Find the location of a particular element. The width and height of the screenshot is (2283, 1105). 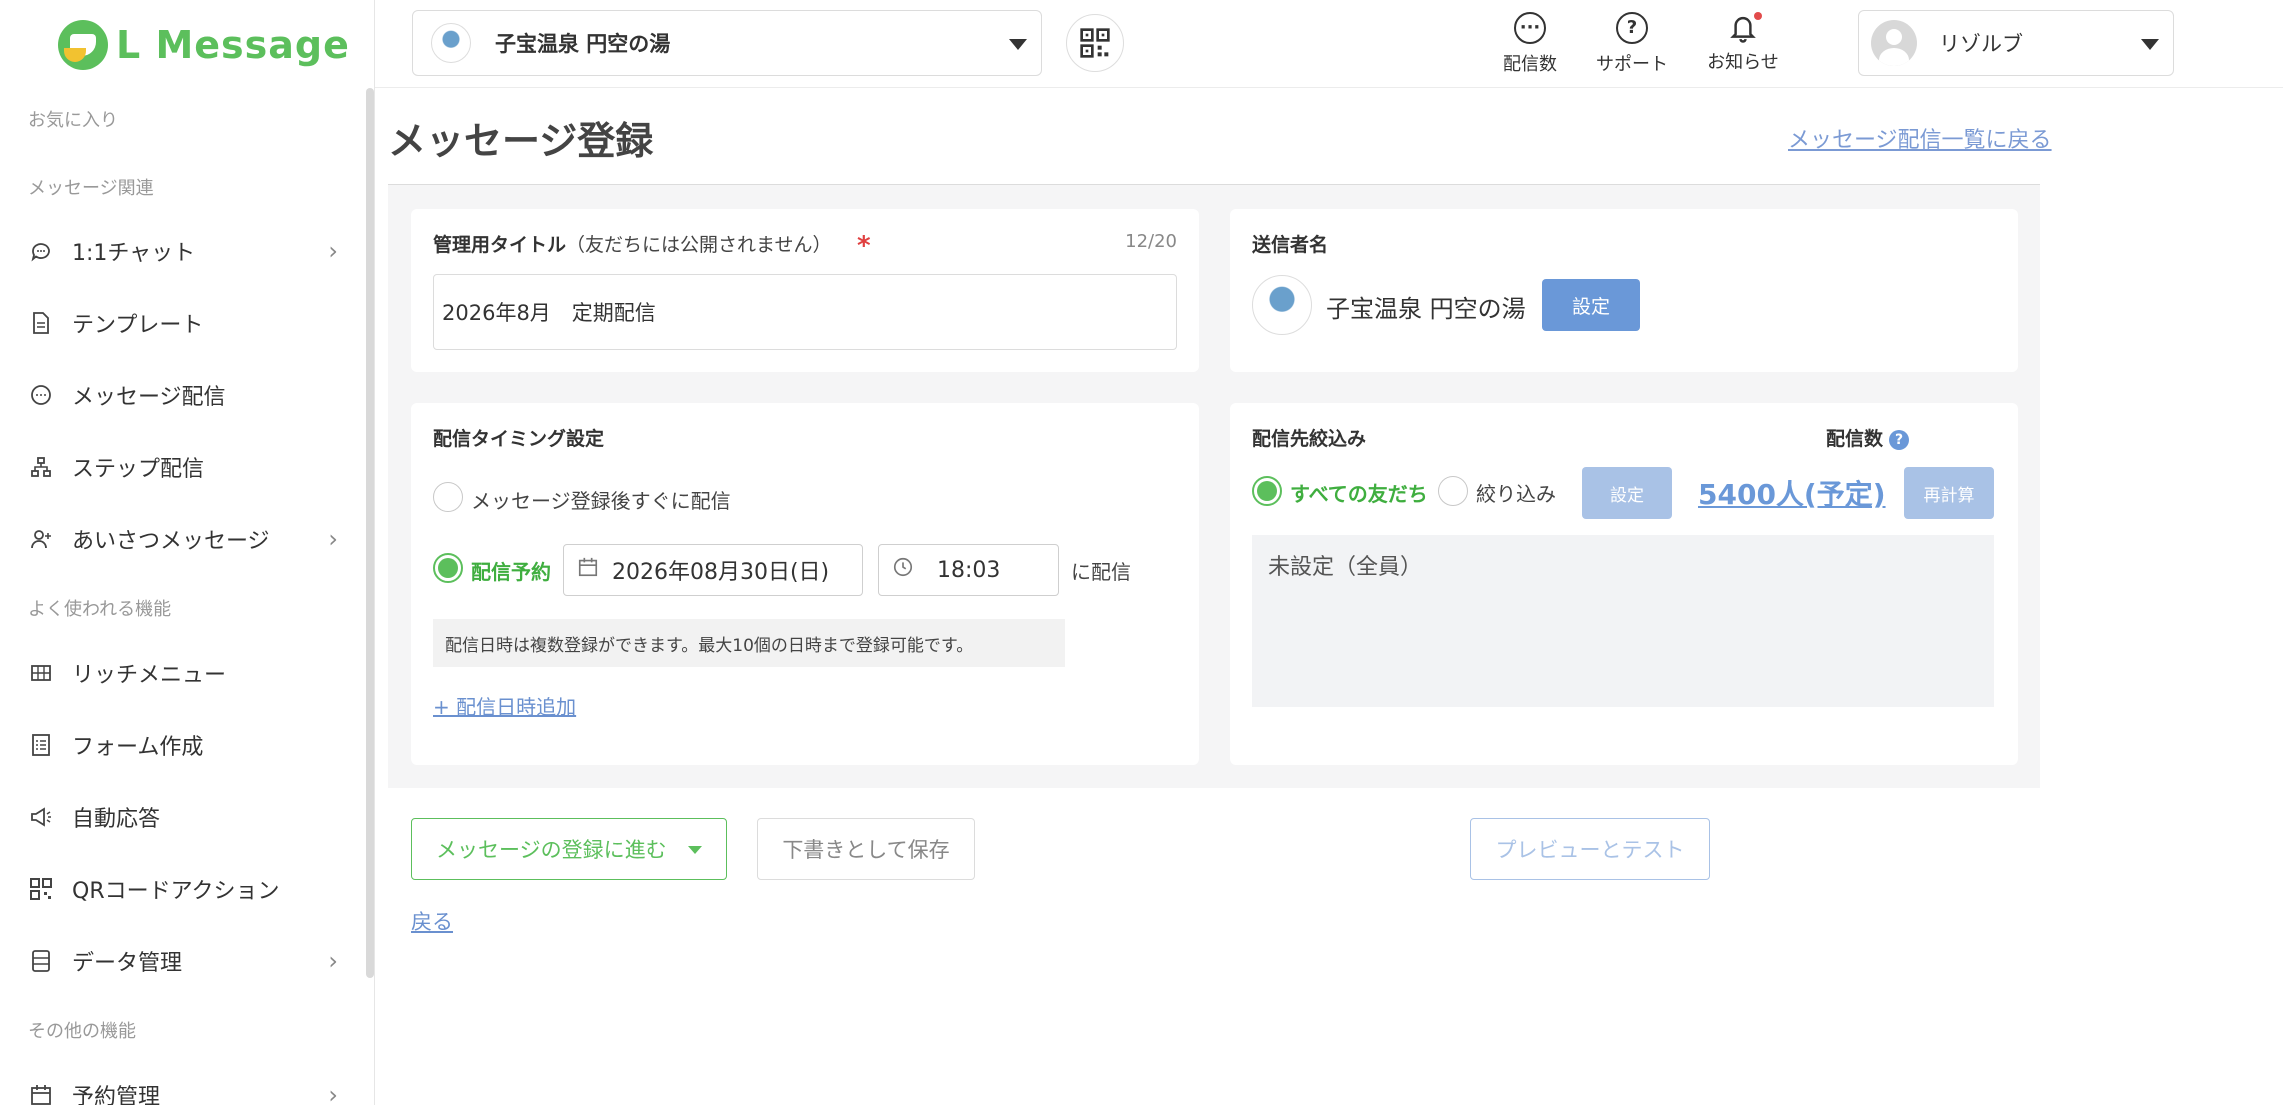

radio-immediate is located at coordinates (448, 497).